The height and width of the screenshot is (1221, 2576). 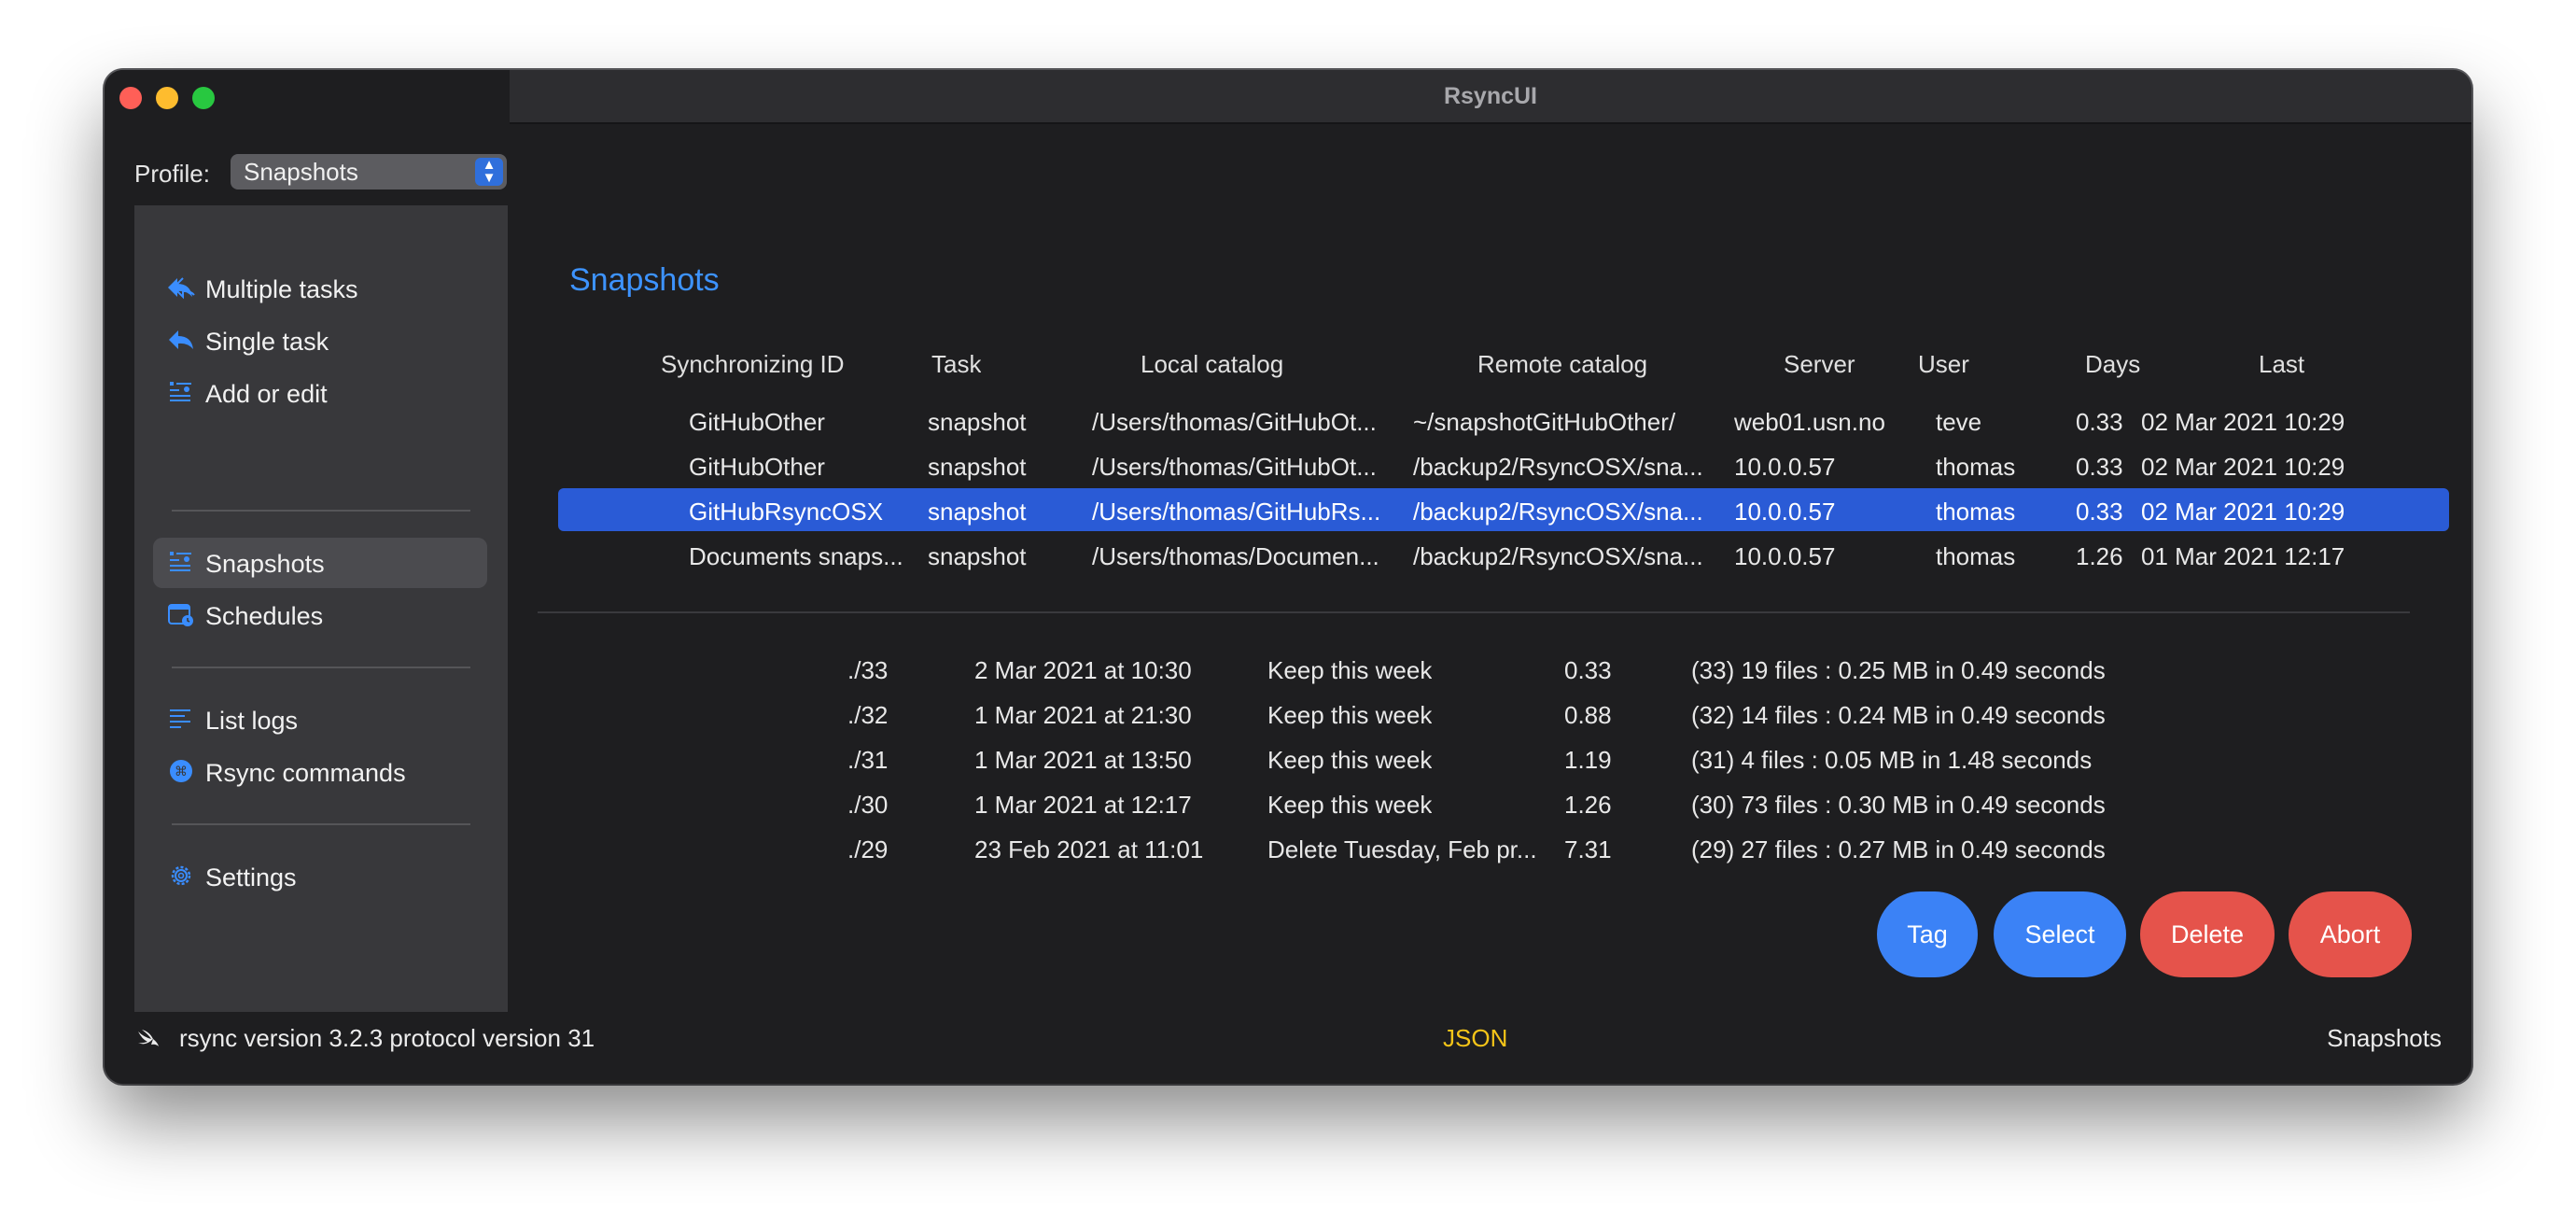 What do you see at coordinates (130, 98) in the screenshot?
I see `close-window-button` at bounding box center [130, 98].